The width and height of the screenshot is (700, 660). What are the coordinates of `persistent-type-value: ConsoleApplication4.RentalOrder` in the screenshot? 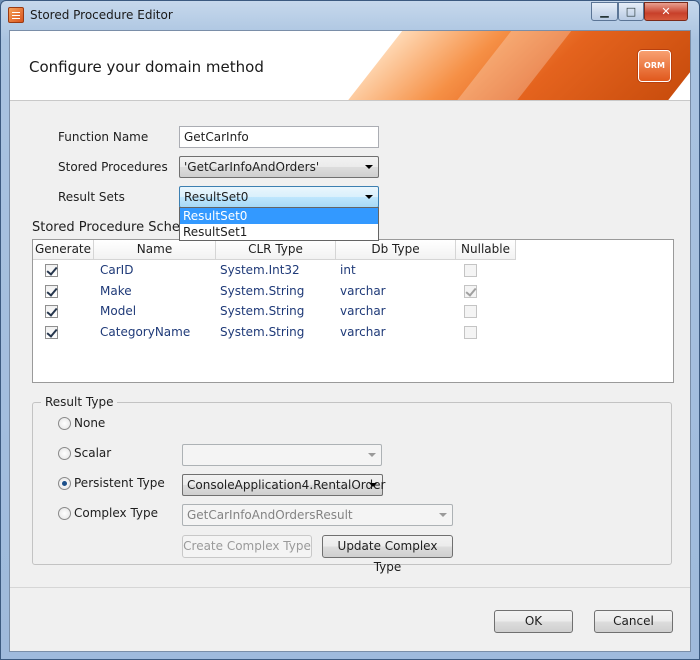 It's located at (286, 485).